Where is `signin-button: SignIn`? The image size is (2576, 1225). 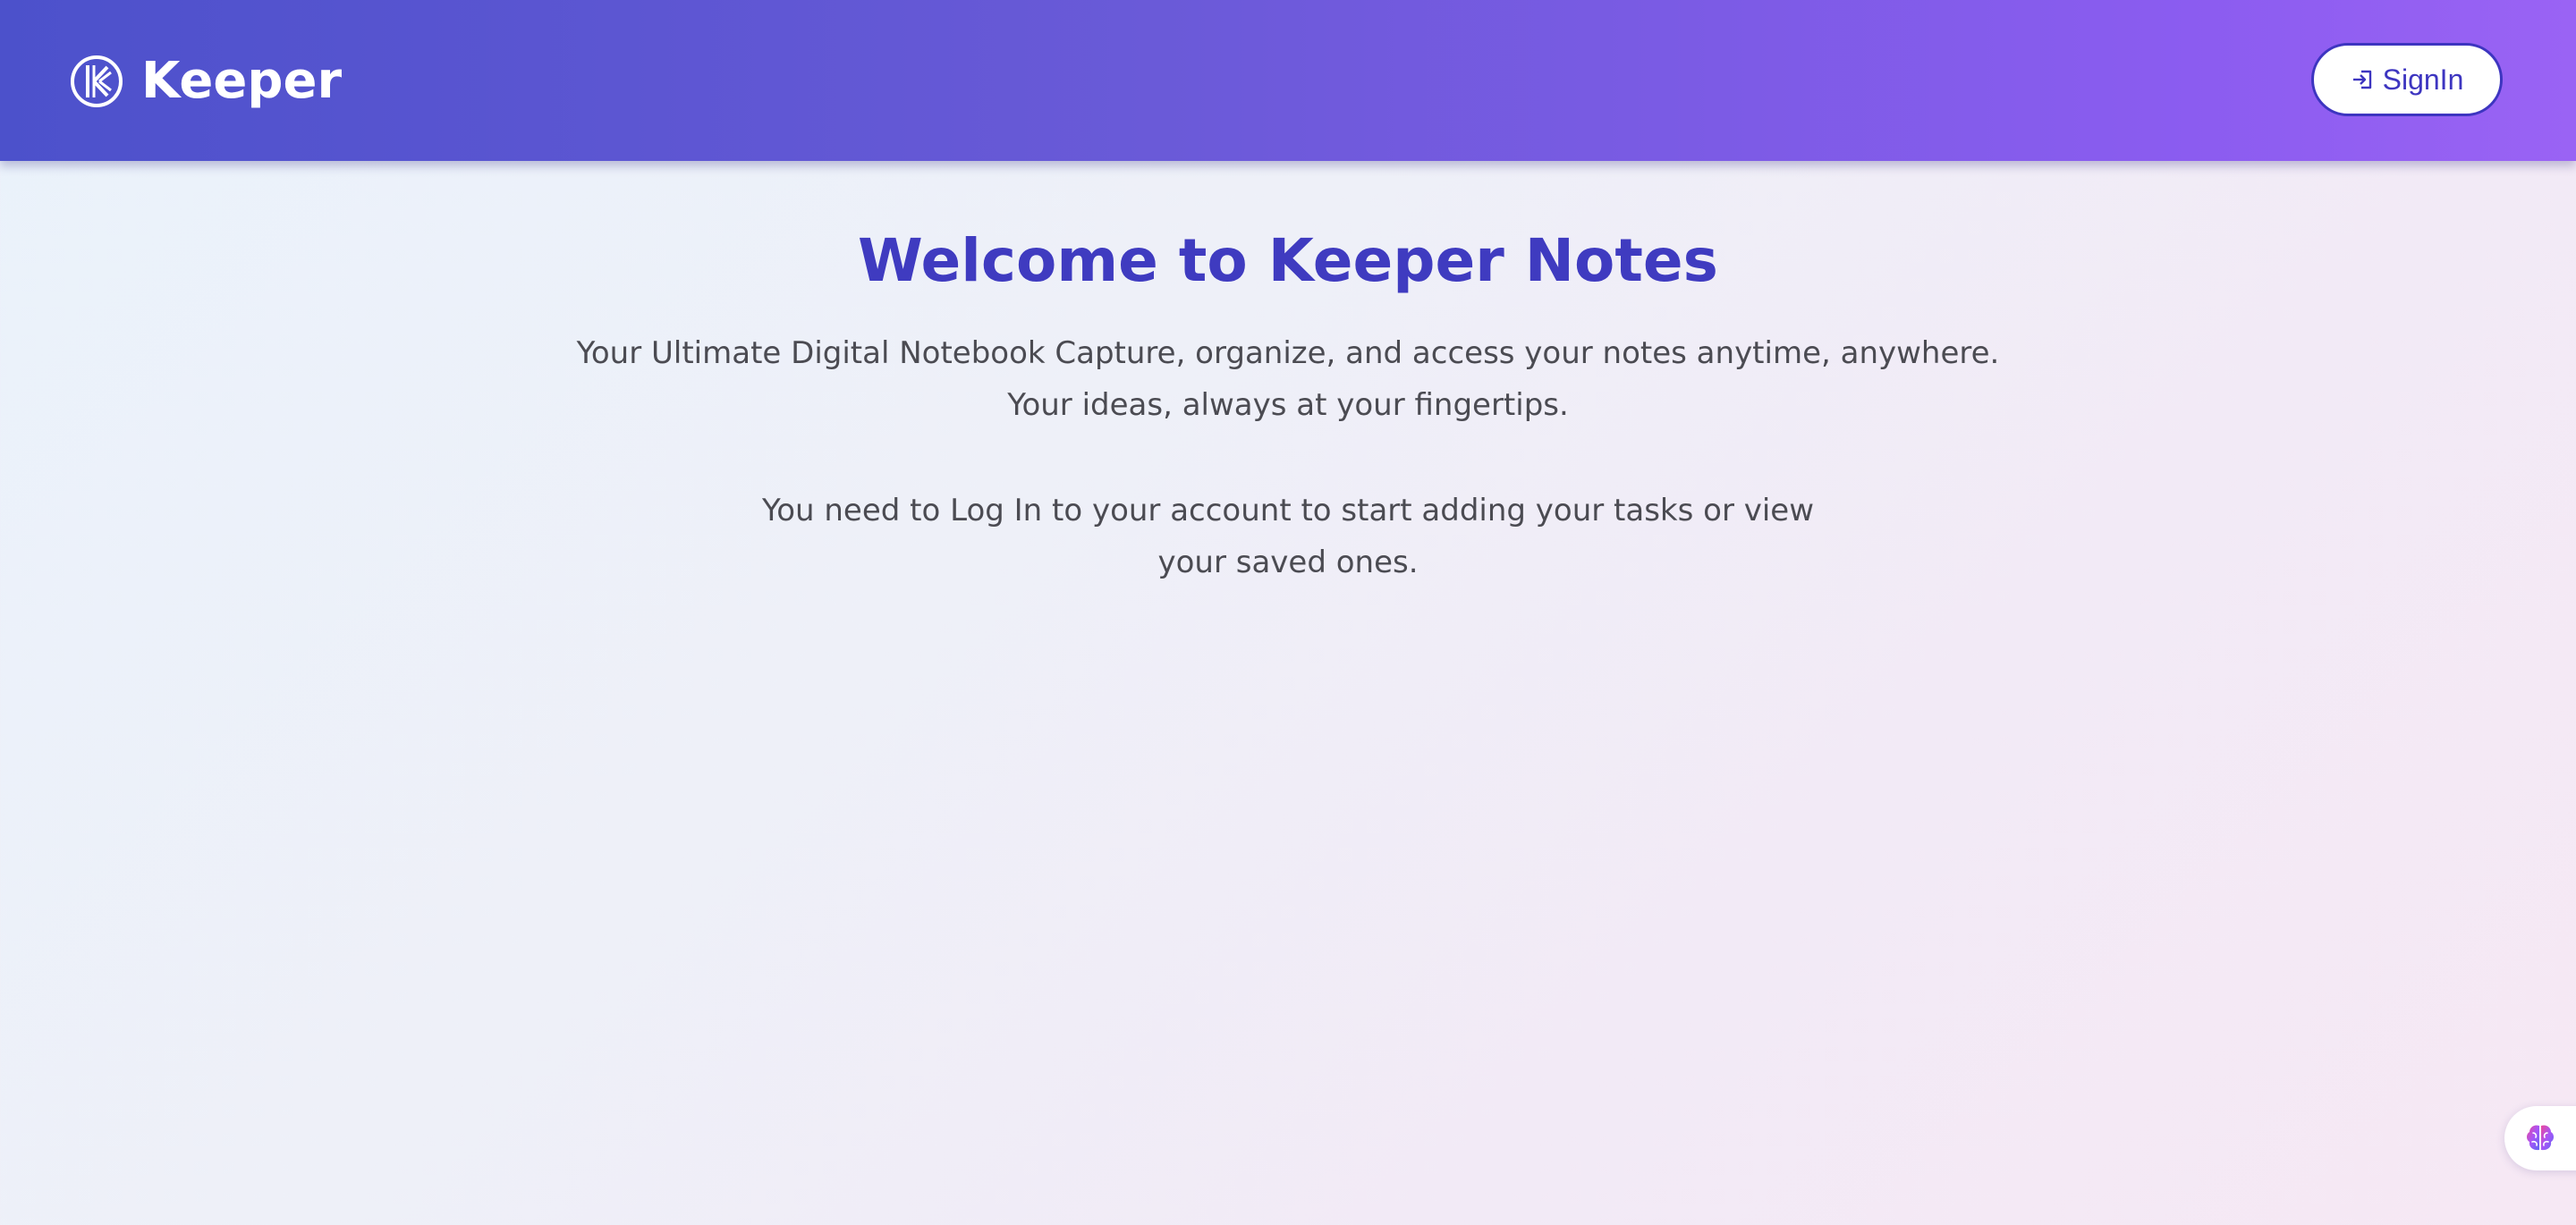 signin-button: SignIn is located at coordinates (2407, 79).